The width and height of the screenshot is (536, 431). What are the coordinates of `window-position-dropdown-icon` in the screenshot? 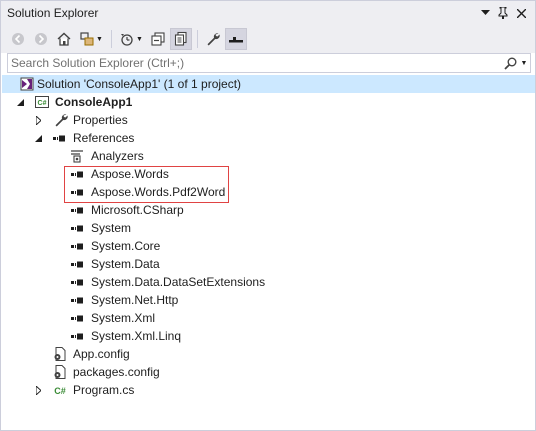 It's located at (485, 13).